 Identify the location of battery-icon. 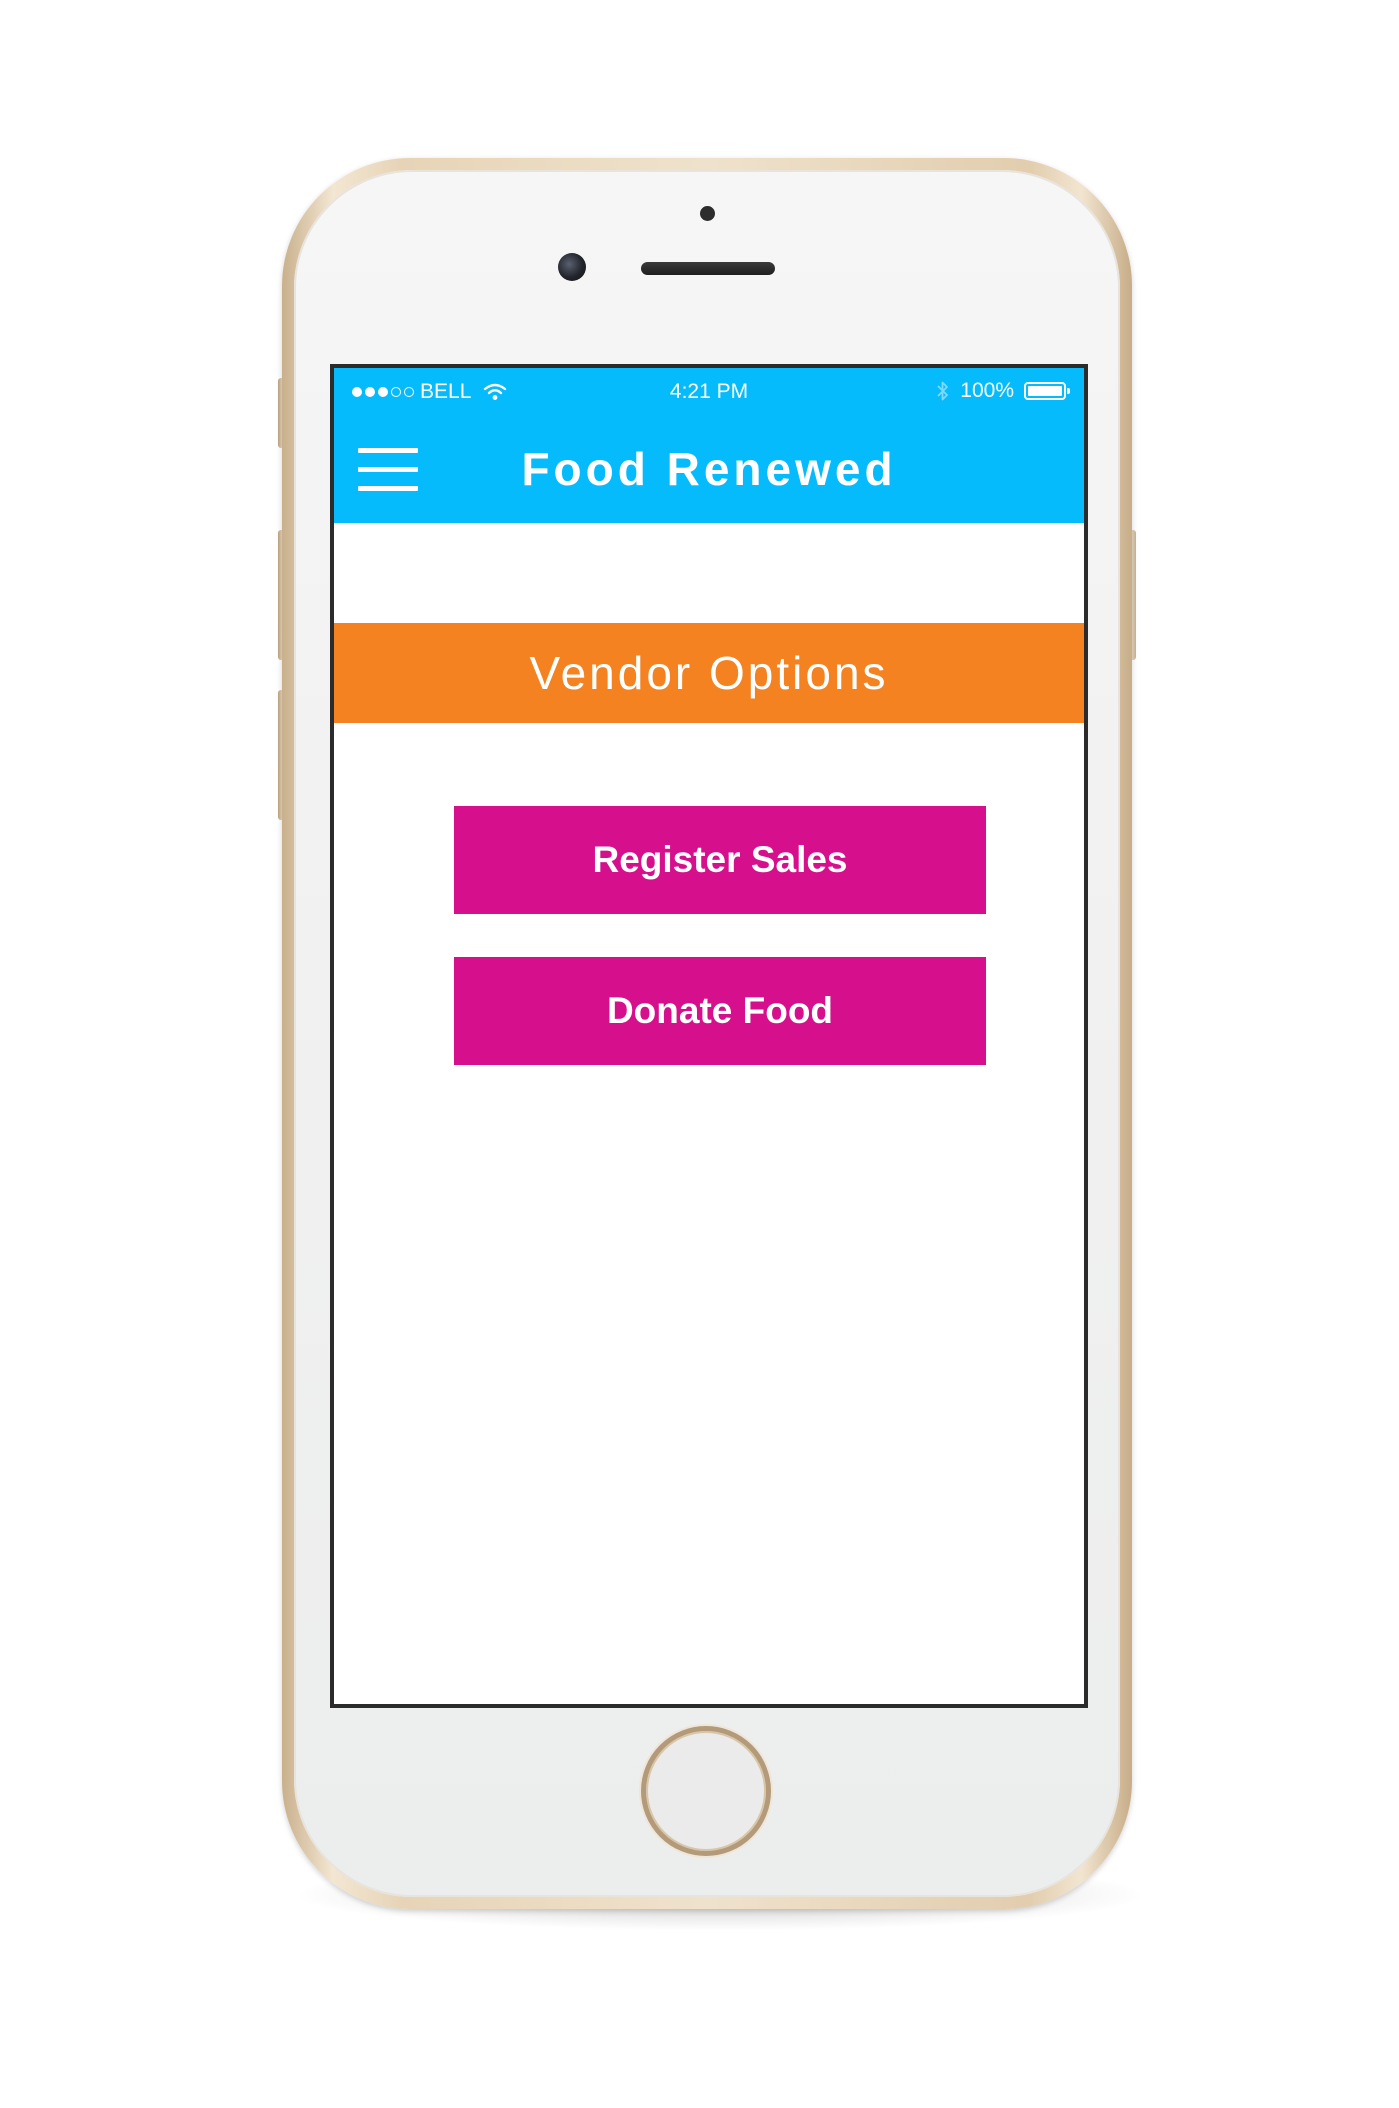
(1047, 391).